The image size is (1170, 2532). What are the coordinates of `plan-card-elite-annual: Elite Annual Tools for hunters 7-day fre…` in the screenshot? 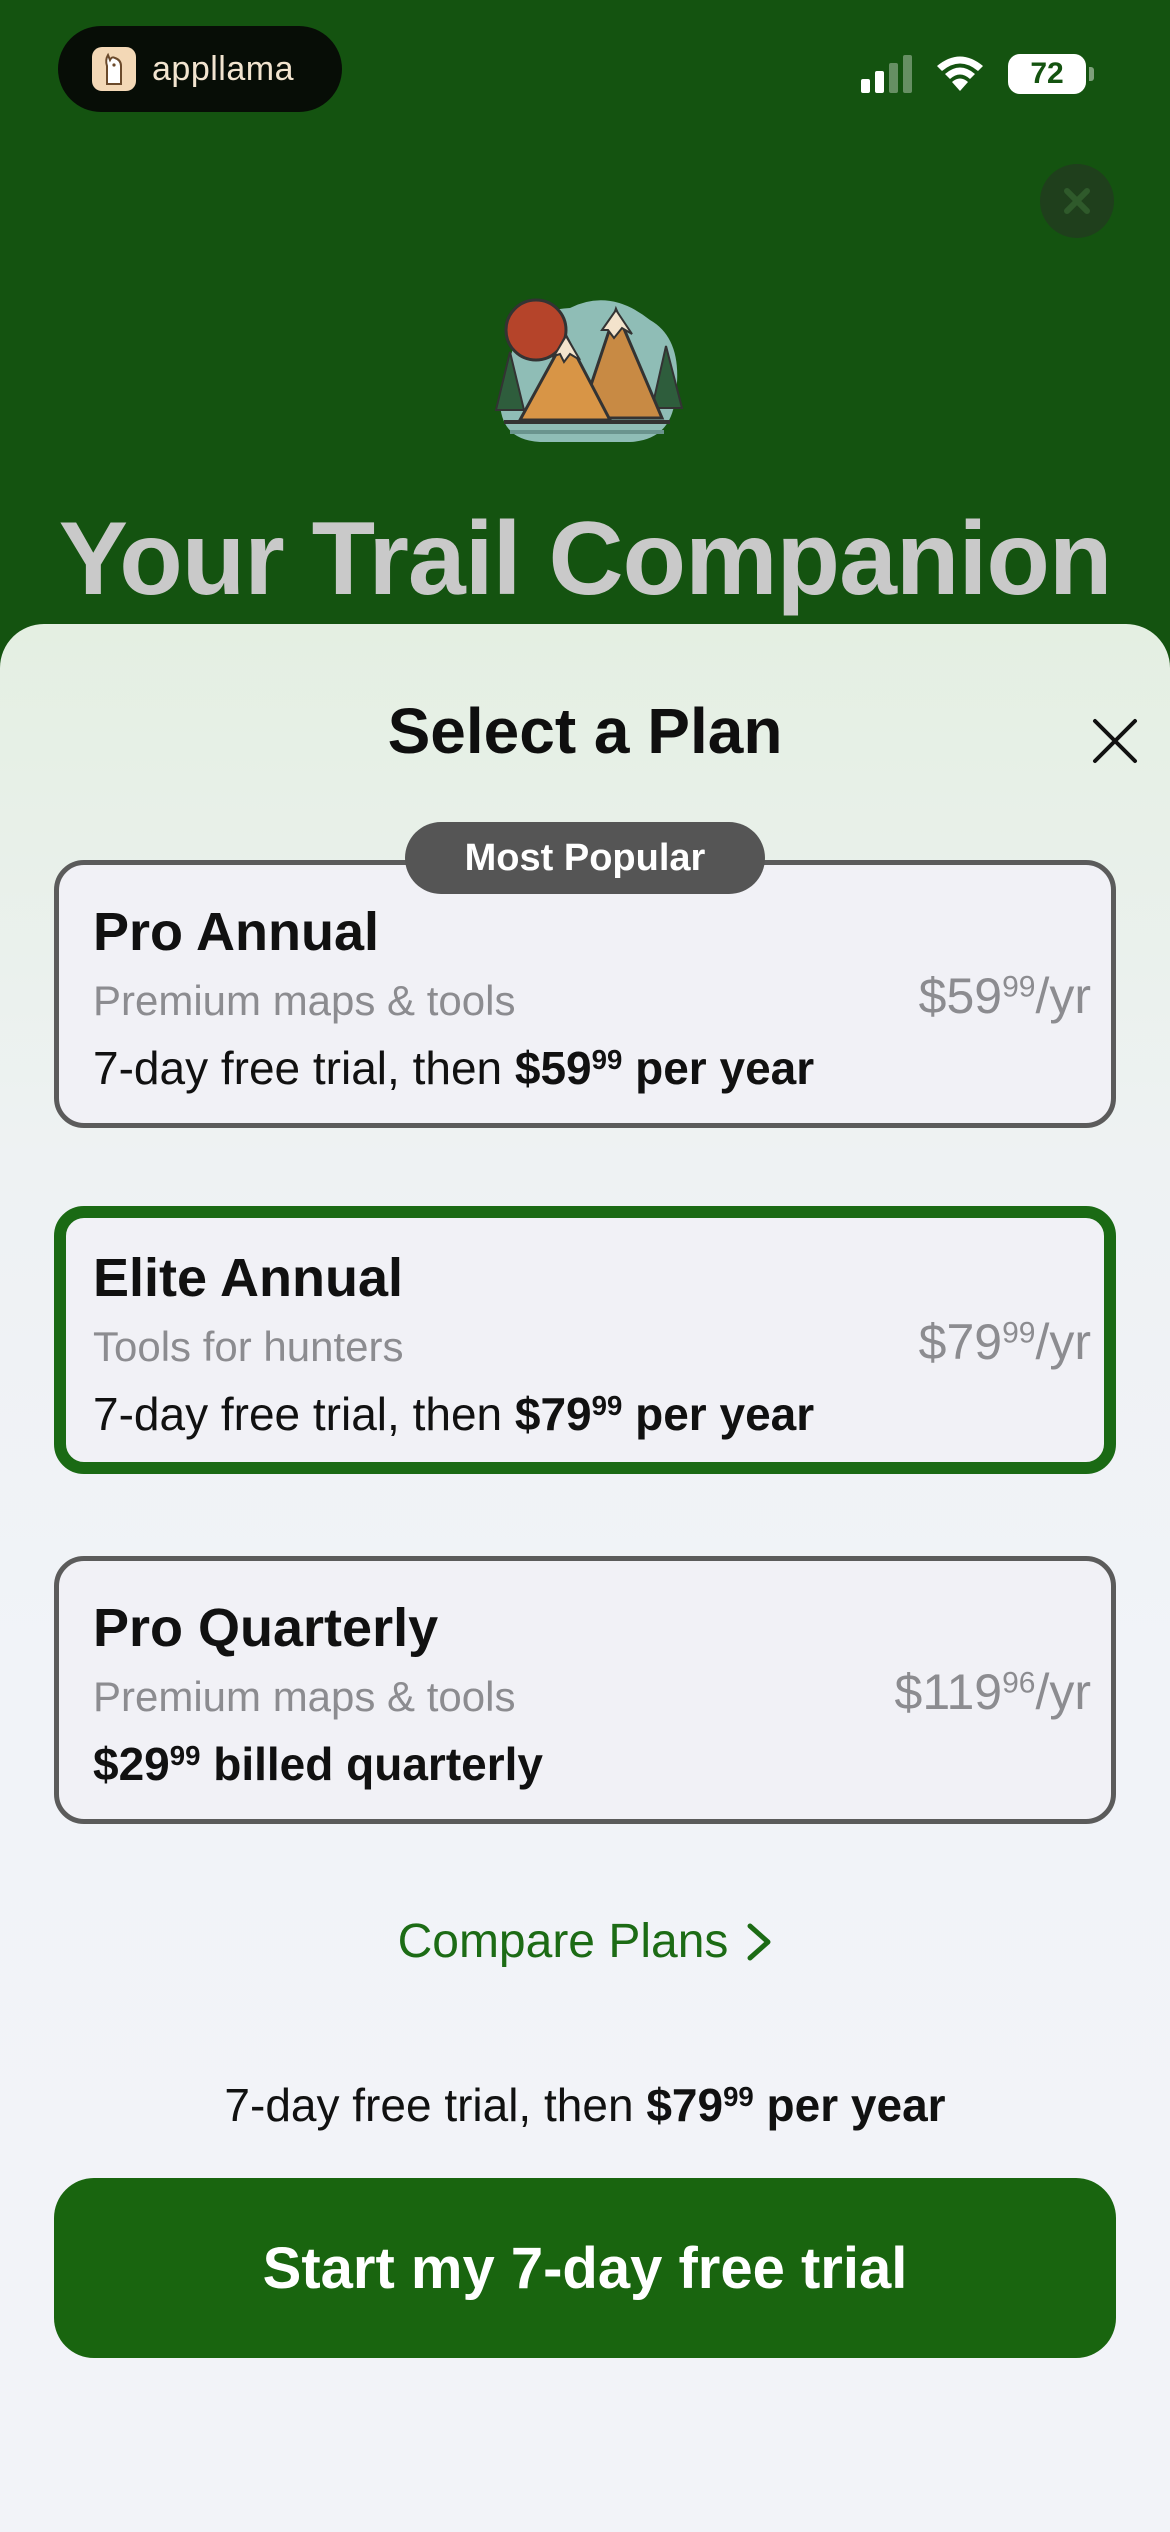 It's located at (585, 1340).